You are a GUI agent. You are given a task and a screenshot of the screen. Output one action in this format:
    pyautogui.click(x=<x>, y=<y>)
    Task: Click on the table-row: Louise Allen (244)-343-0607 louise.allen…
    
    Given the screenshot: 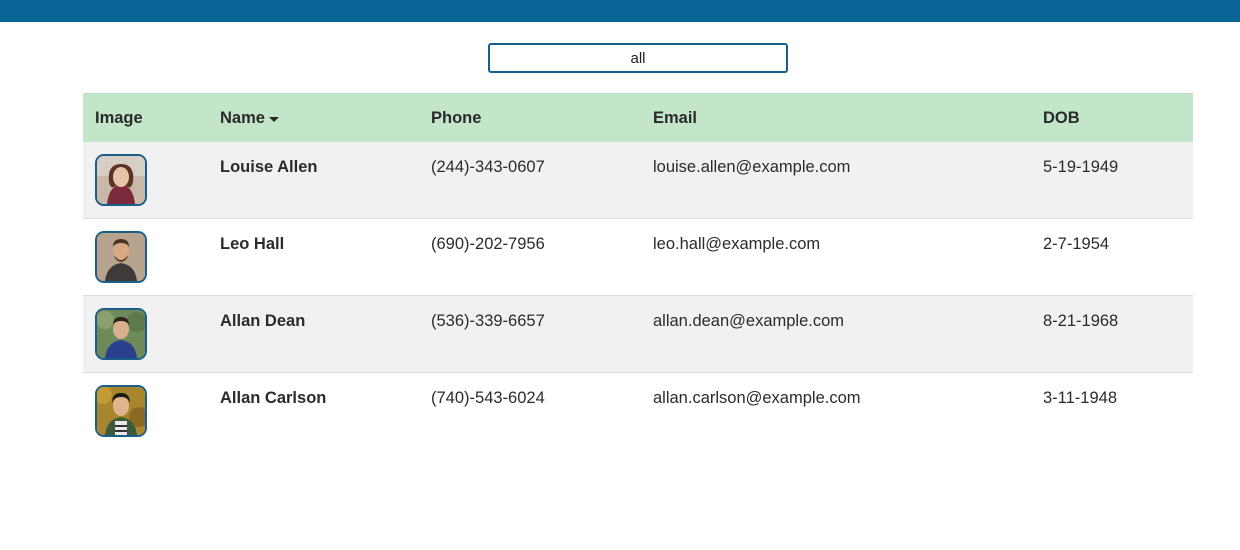 What is the action you would take?
    pyautogui.click(x=638, y=180)
    